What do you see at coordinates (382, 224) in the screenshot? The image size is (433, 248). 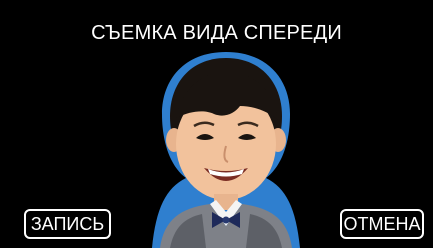 I see `cancel-button: ОТМЕНА` at bounding box center [382, 224].